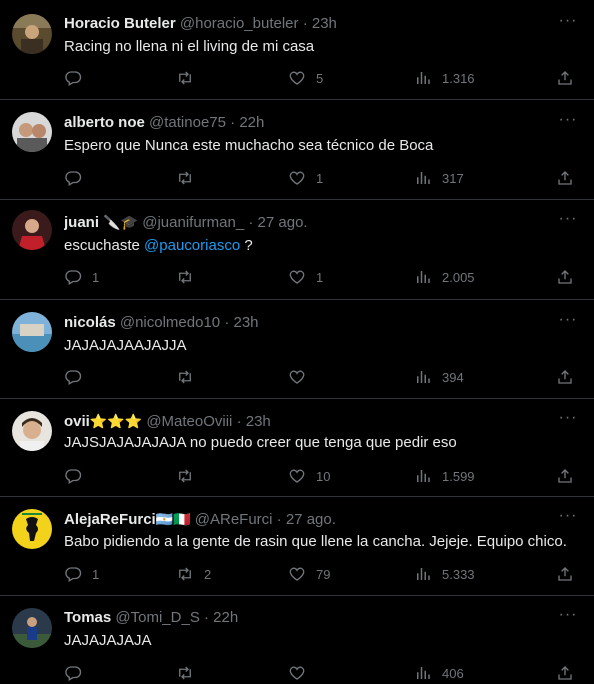 The height and width of the screenshot is (684, 594). I want to click on action-bar: 1 2 79 5.333, so click(322, 574).